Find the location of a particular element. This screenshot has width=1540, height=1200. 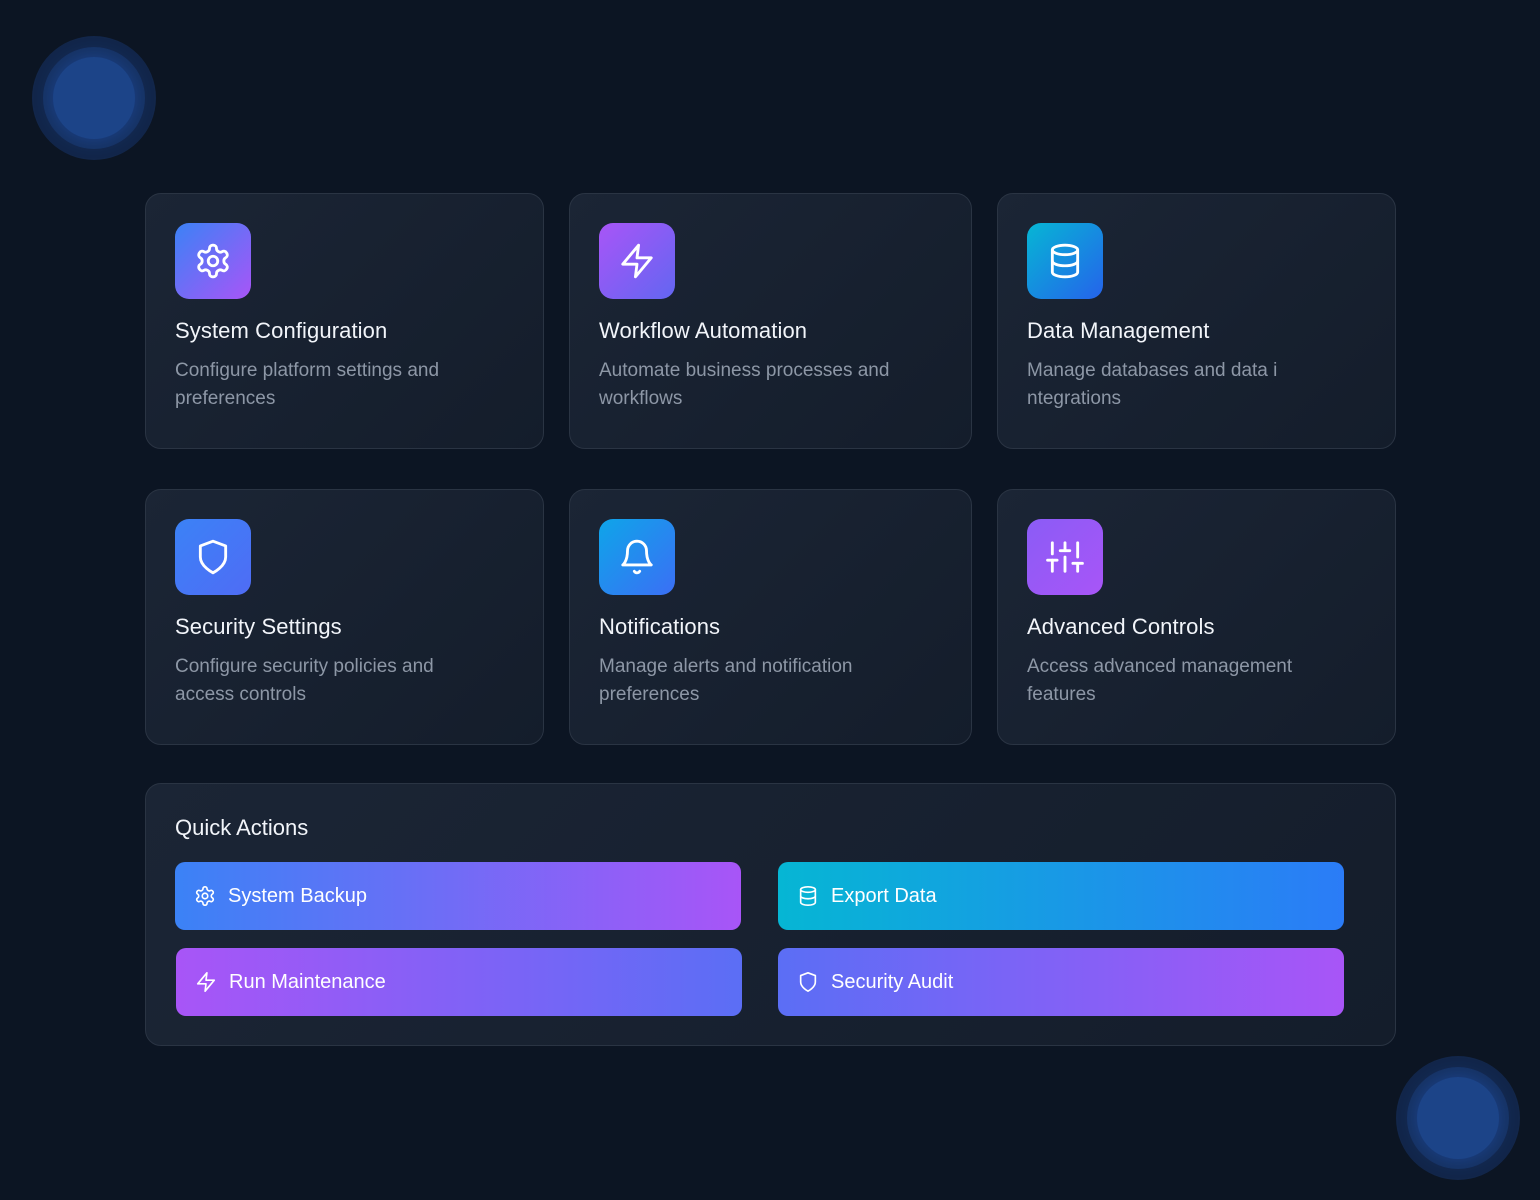

run-maintenance-button: Run Maintenance is located at coordinates (459, 982).